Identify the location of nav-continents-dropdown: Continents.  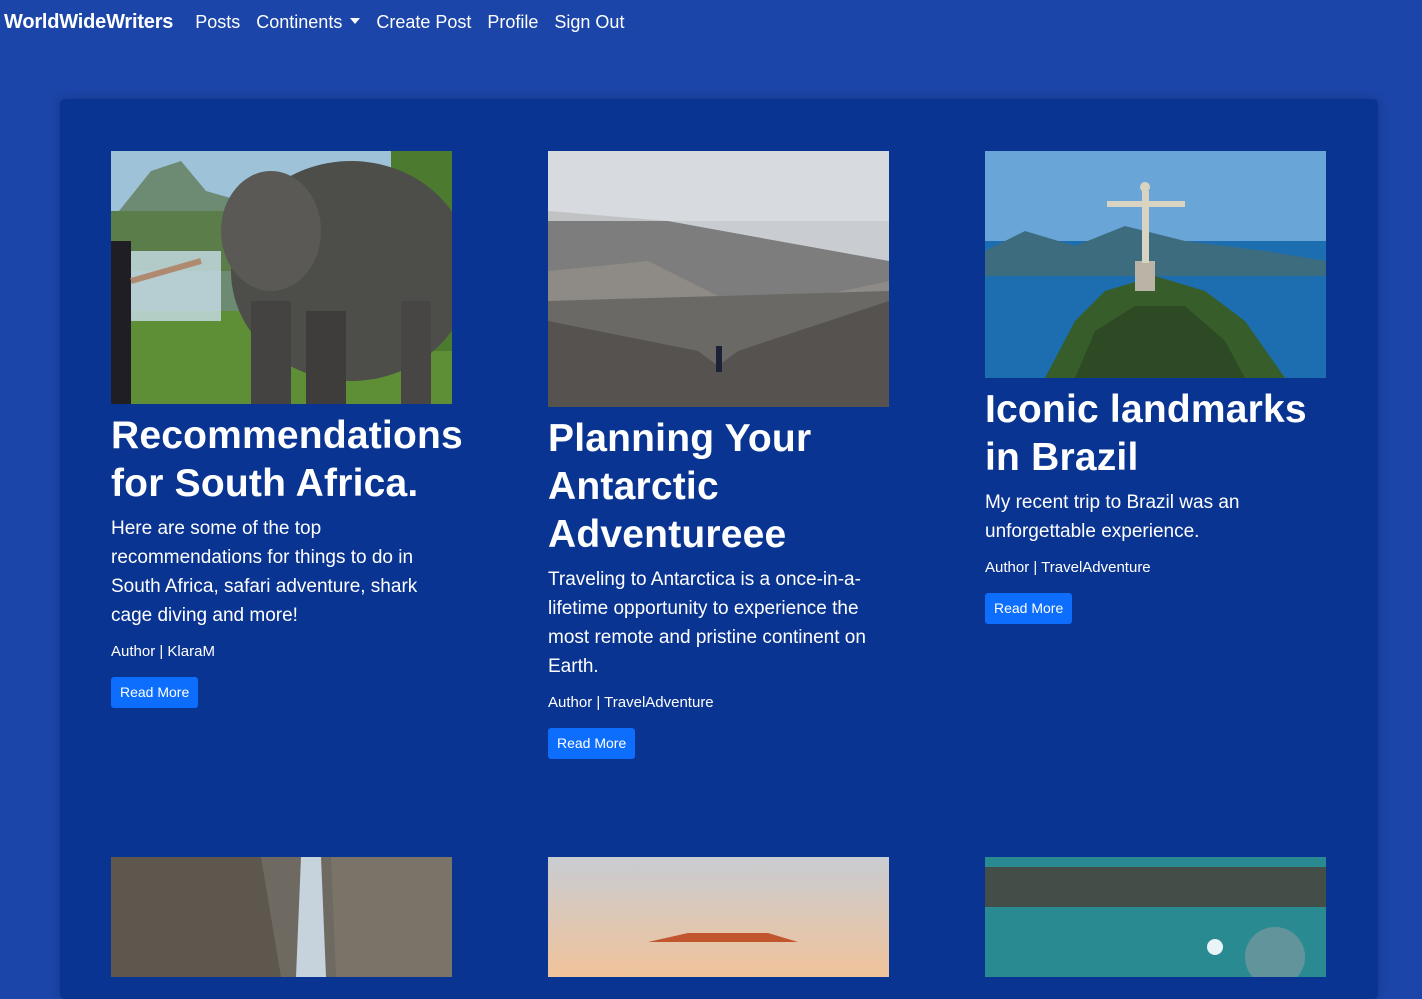
(308, 22).